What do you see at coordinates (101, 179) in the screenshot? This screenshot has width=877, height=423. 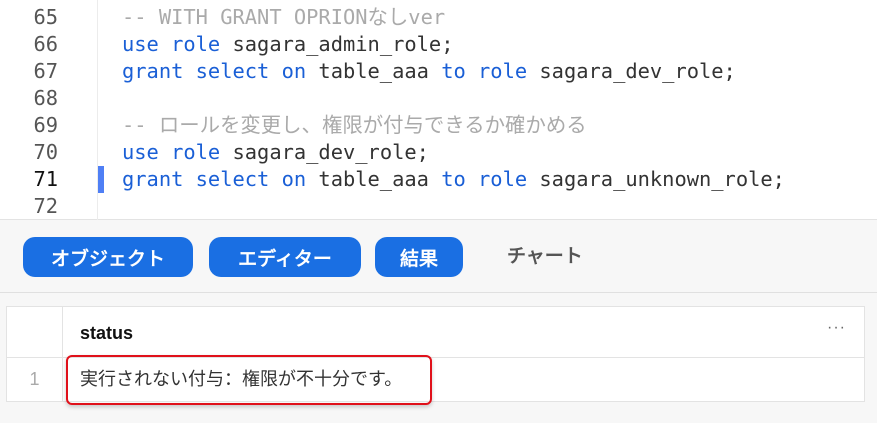 I see `active-line-marker` at bounding box center [101, 179].